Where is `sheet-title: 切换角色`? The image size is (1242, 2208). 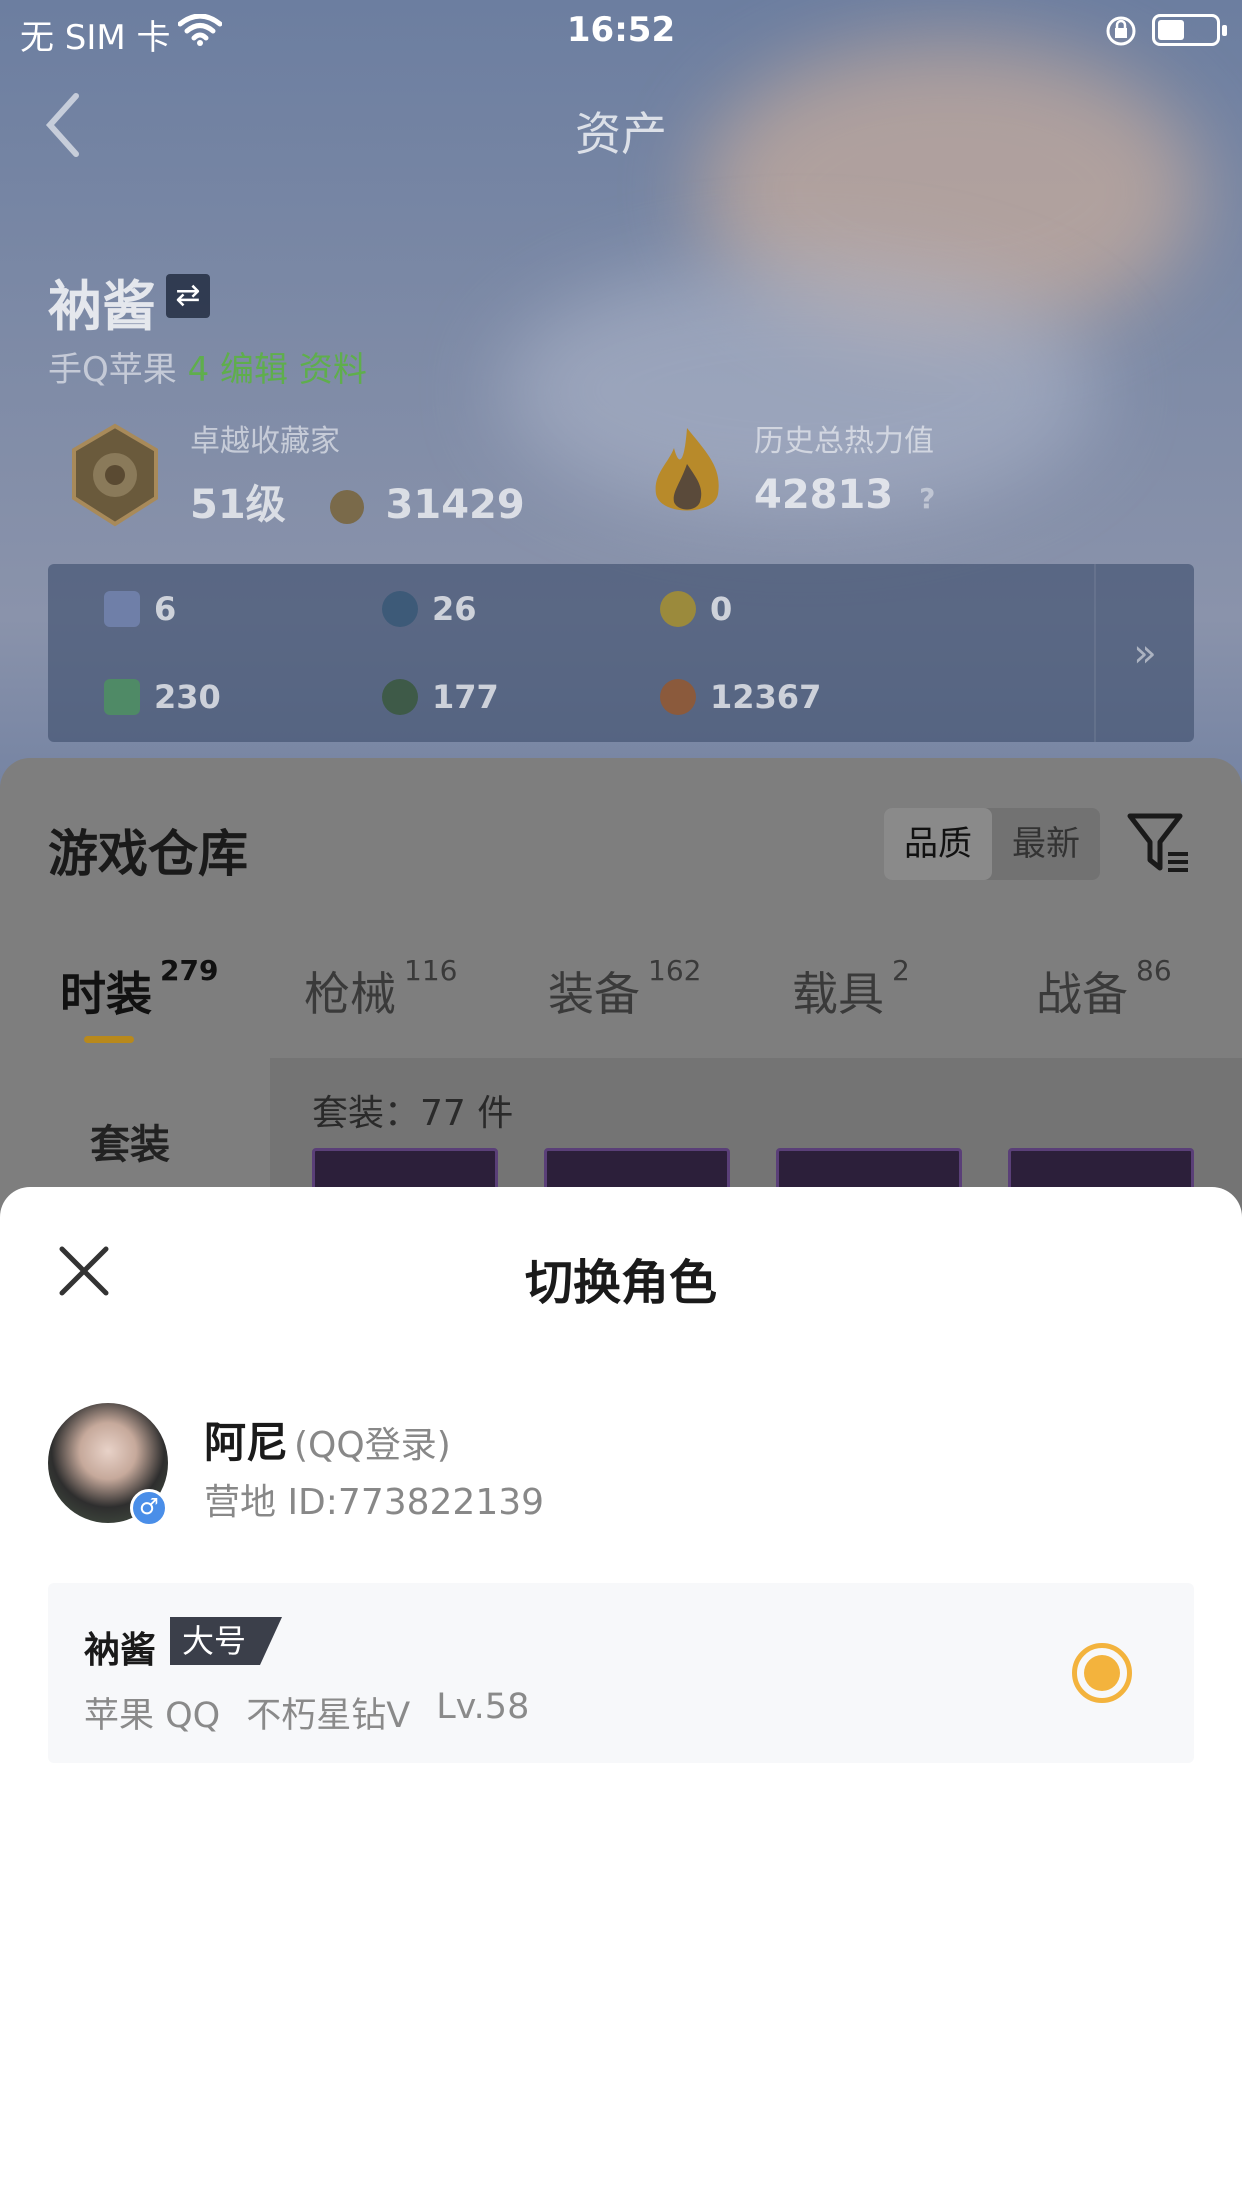
sheet-title: 切换角色 is located at coordinates (620, 1283).